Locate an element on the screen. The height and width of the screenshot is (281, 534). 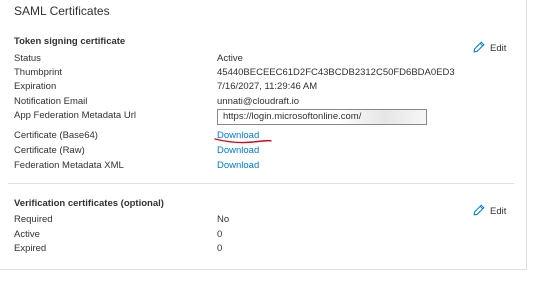
verification-heading: Verification certificates (optional) is located at coordinates (89, 203).